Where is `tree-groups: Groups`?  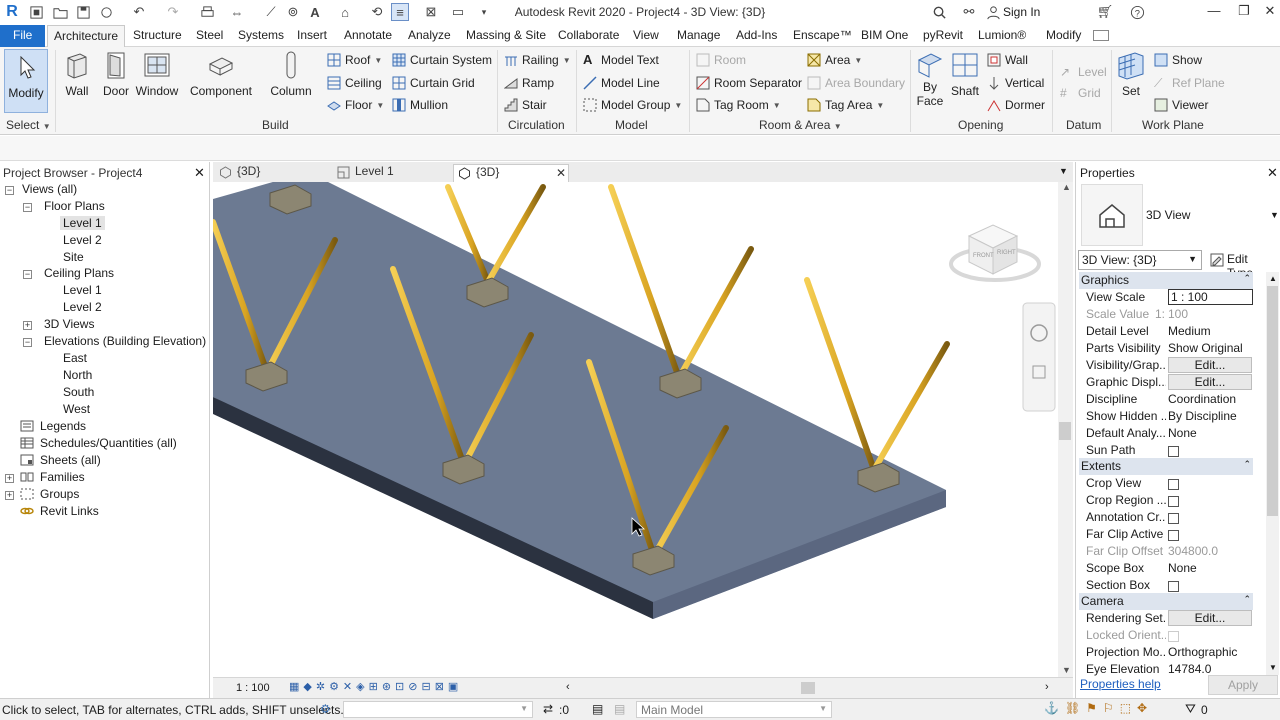
tree-groups: Groups is located at coordinates (59, 494).